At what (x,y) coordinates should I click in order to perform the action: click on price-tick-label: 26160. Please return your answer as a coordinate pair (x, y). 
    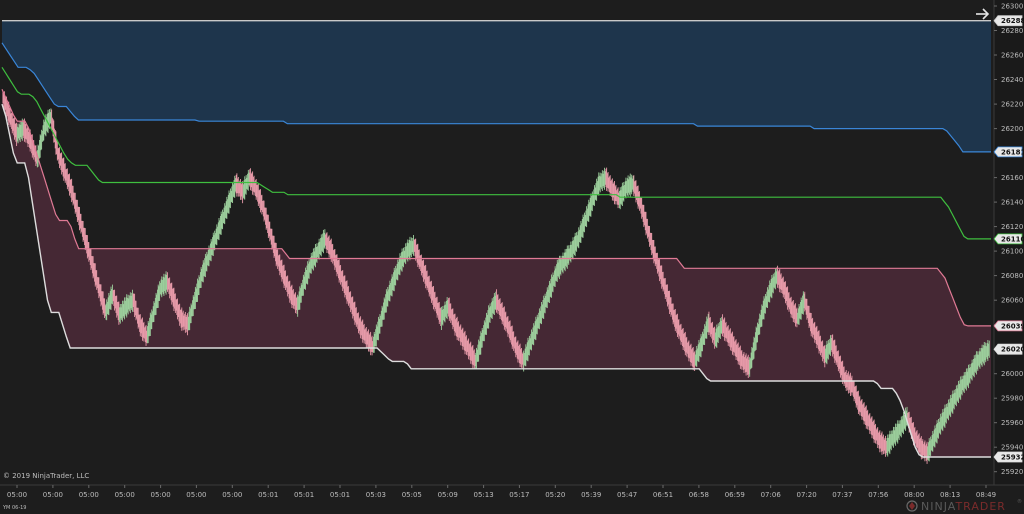
    Looking at the image, I should click on (1012, 178).